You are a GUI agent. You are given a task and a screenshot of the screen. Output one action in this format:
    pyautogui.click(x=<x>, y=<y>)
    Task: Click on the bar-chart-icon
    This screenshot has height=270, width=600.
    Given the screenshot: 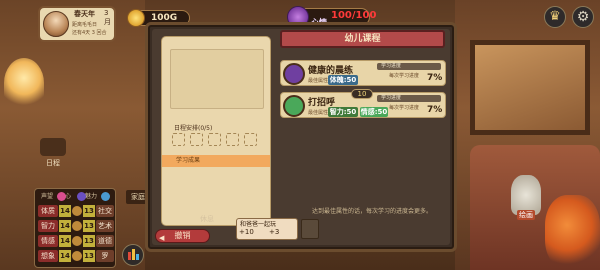 What is the action you would take?
    pyautogui.click(x=129, y=256)
    